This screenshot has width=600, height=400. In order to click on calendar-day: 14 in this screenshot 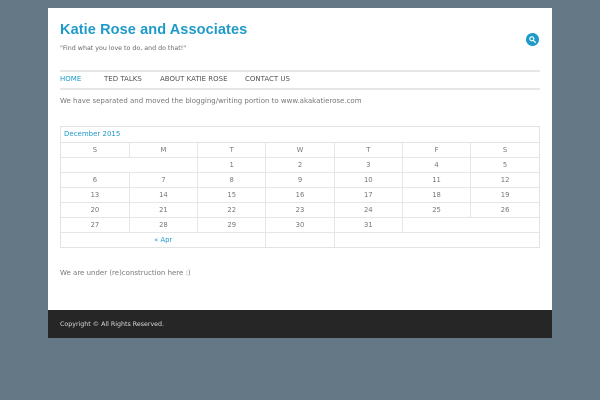, I will do `click(163, 195)`.